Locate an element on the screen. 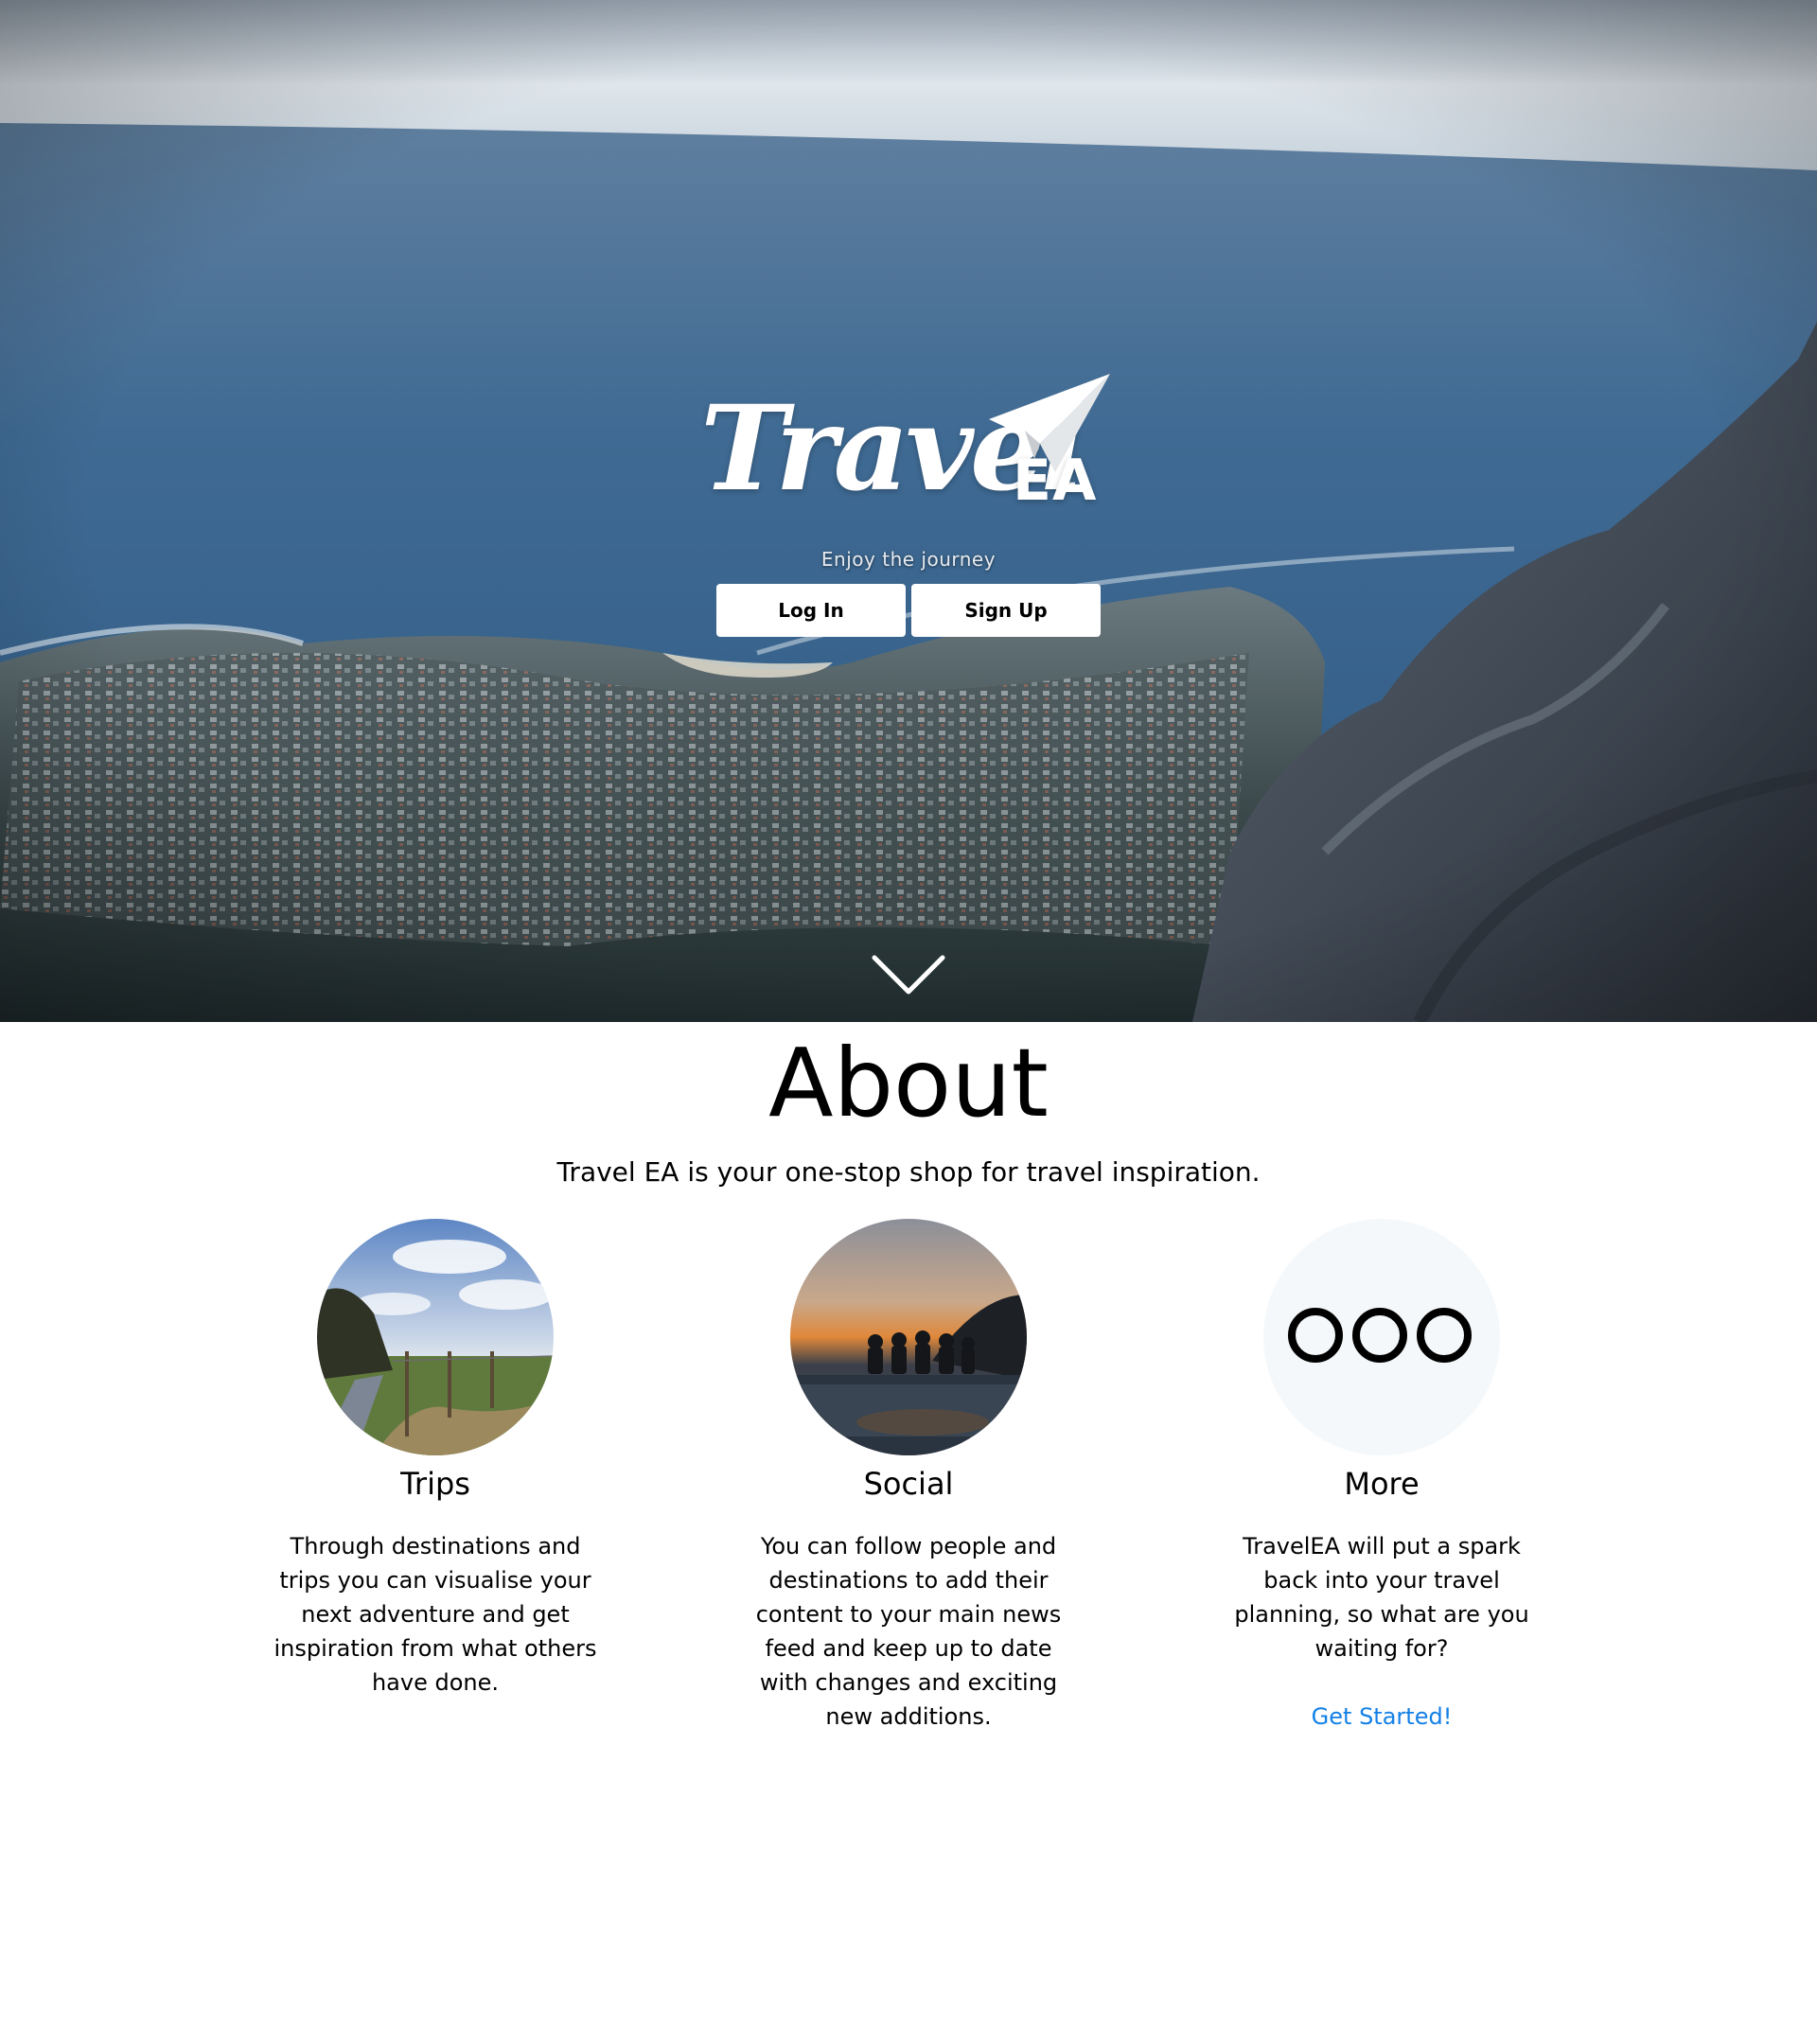 This screenshot has height=2044, width=1817. more-circles-icon is located at coordinates (1380, 1335).